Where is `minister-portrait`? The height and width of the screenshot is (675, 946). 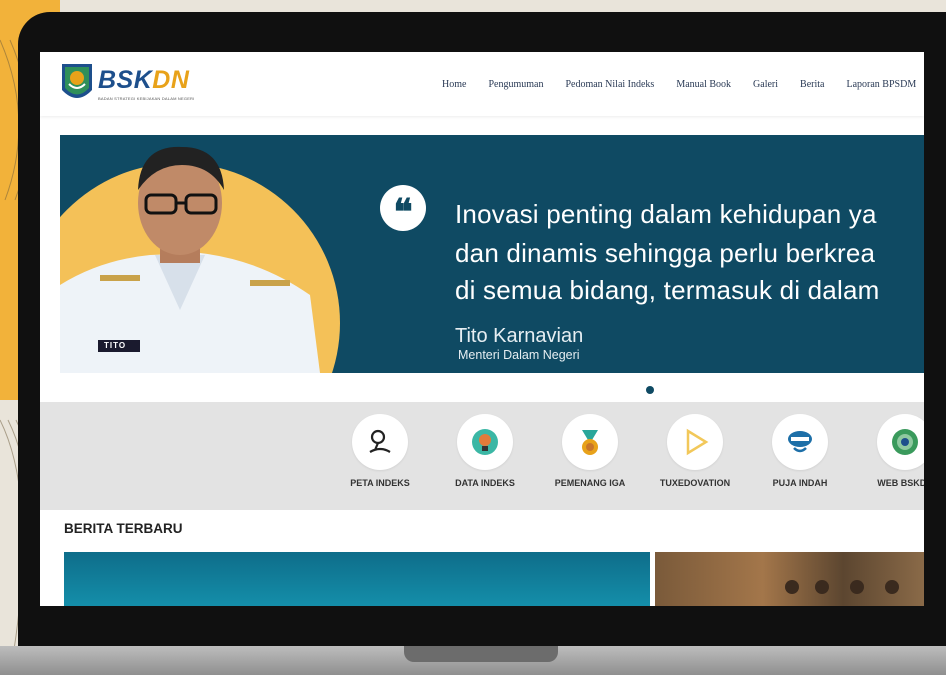 minister-portrait is located at coordinates (190, 259).